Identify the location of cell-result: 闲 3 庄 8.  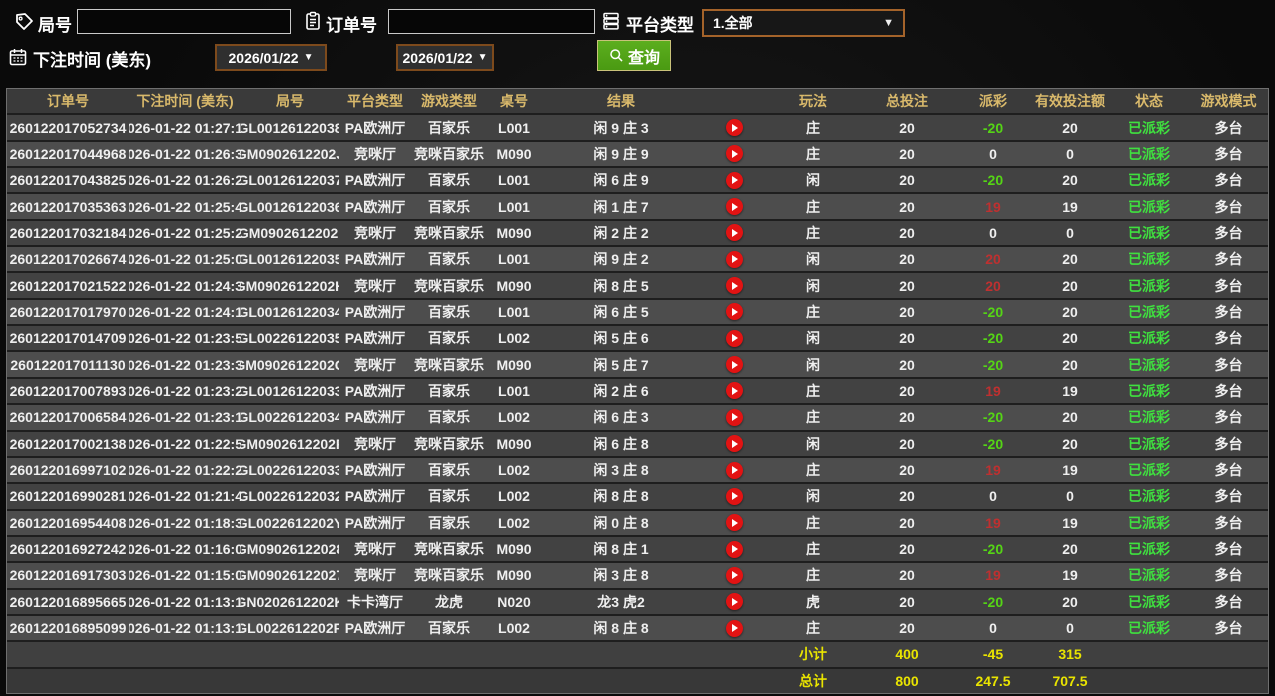
(621, 470).